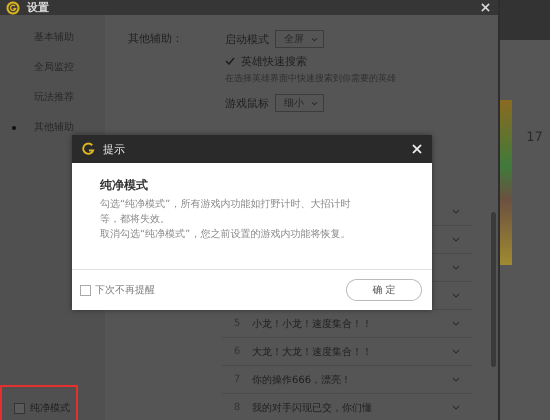 The image size is (550, 420). Describe the element at coordinates (247, 103) in the screenshot. I see `game-cursor-label: 游戏鼠标` at that location.